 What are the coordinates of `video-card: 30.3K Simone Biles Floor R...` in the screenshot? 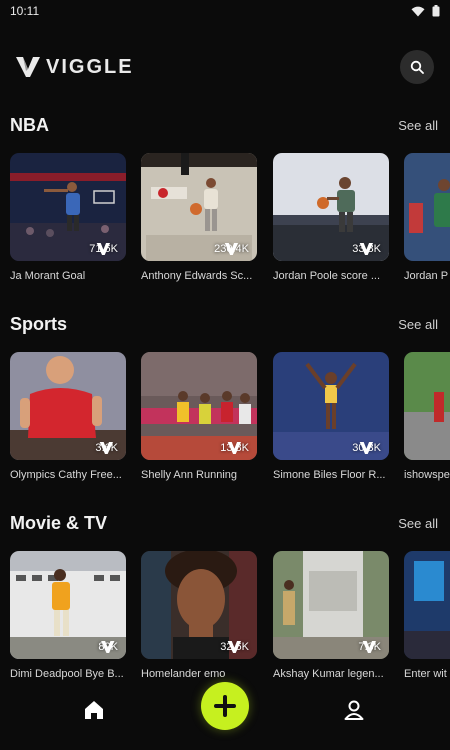 It's located at (331, 416).